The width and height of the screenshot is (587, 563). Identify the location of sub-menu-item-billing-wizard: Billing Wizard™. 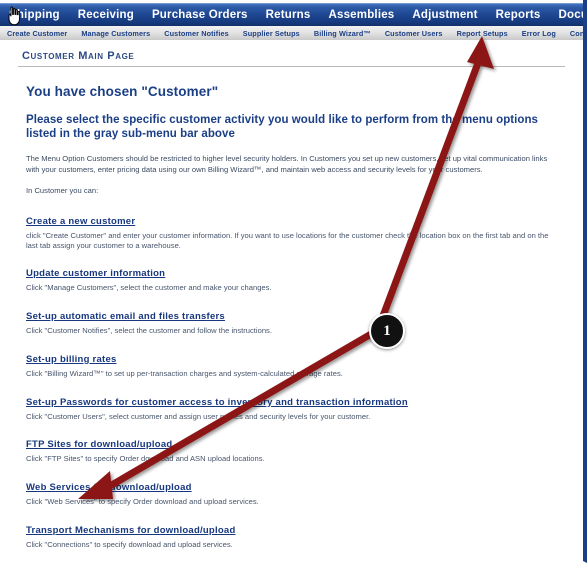
(342, 33).